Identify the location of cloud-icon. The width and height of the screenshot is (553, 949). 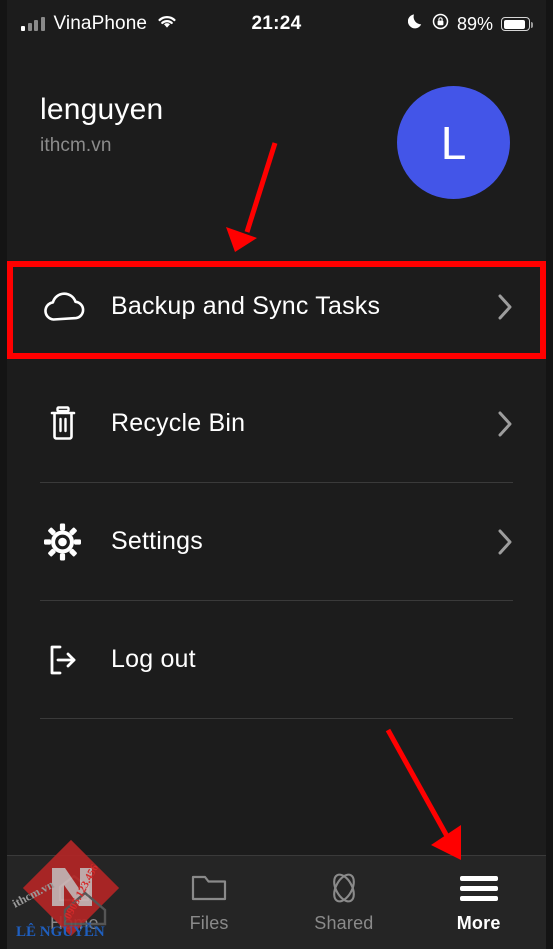
(71, 307).